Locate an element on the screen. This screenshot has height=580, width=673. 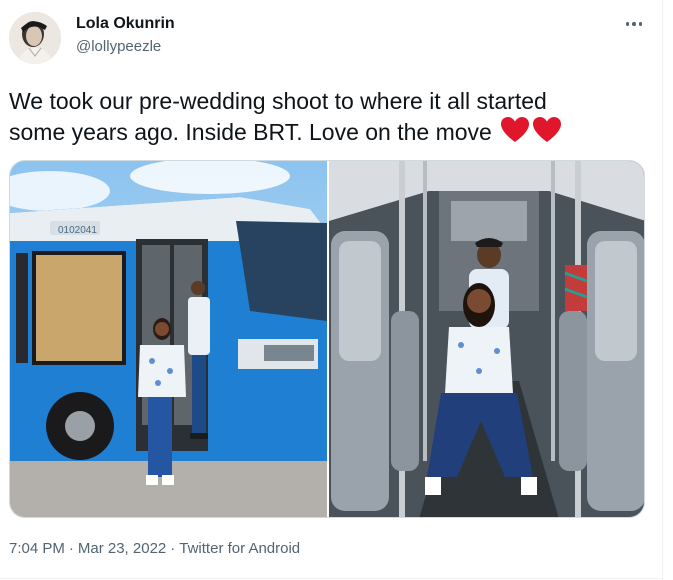
more-options-button is located at coordinates (634, 24).